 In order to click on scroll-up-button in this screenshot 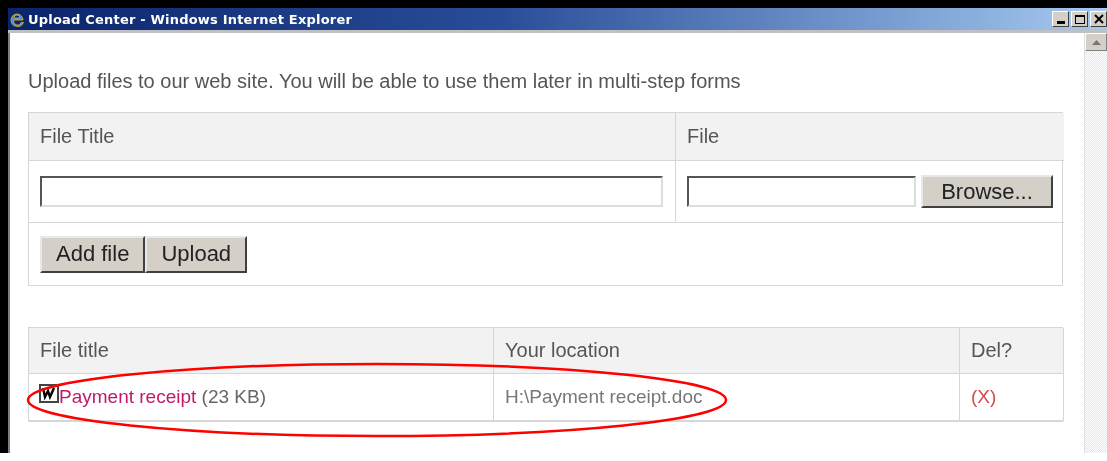, I will do `click(1096, 42)`.